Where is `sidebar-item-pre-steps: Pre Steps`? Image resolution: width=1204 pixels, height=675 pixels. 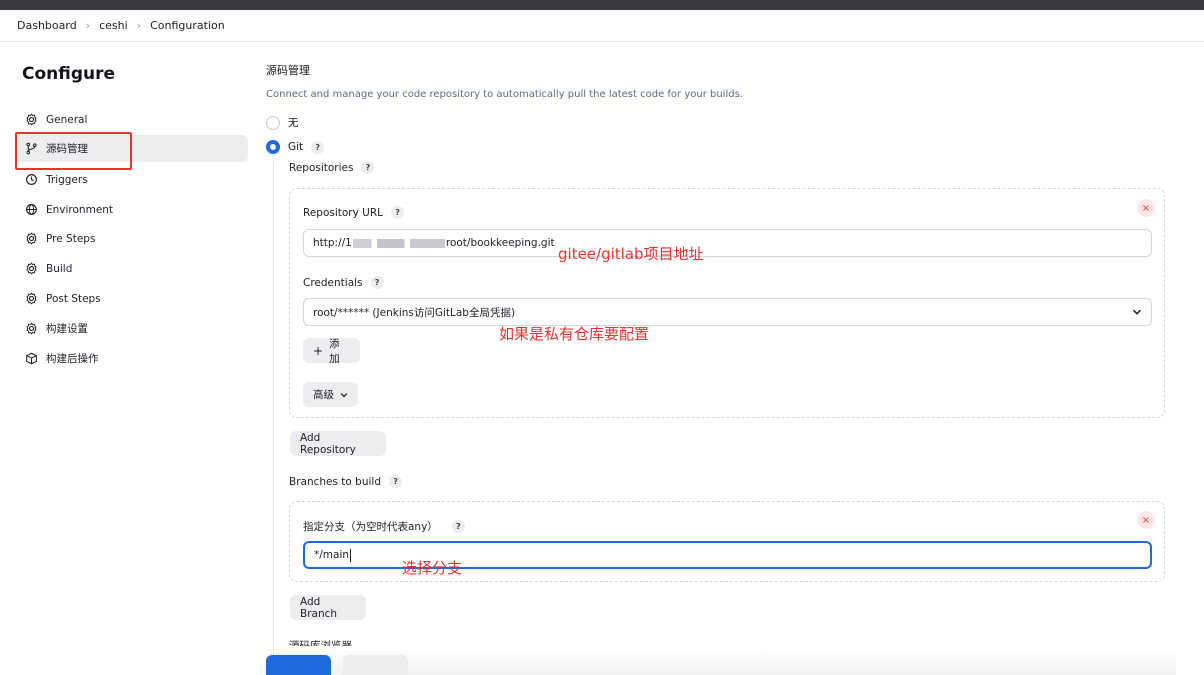
sidebar-item-pre-steps: Pre Steps is located at coordinates (132, 238).